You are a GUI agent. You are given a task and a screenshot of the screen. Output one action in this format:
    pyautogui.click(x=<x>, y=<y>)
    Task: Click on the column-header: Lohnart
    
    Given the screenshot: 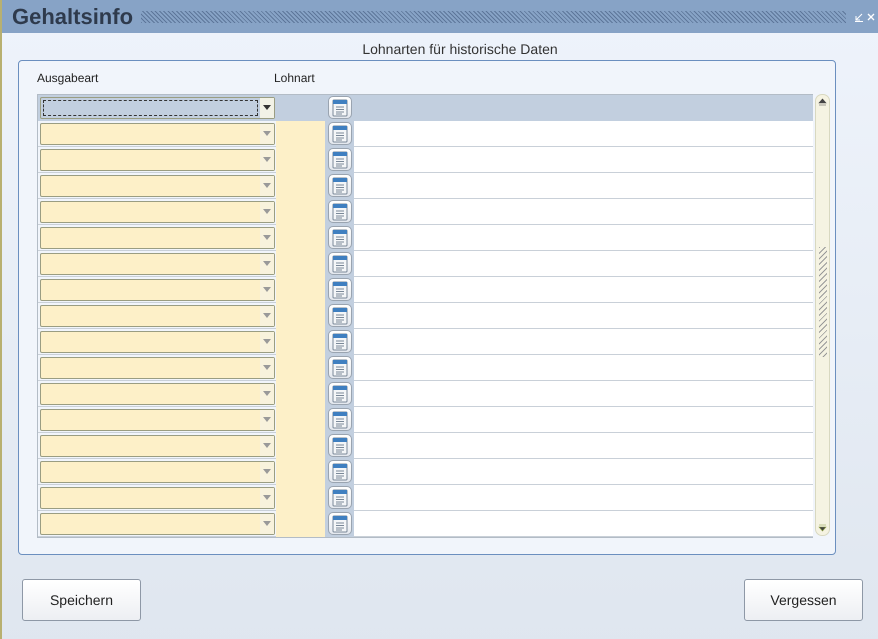 What is the action you would take?
    pyautogui.click(x=294, y=79)
    